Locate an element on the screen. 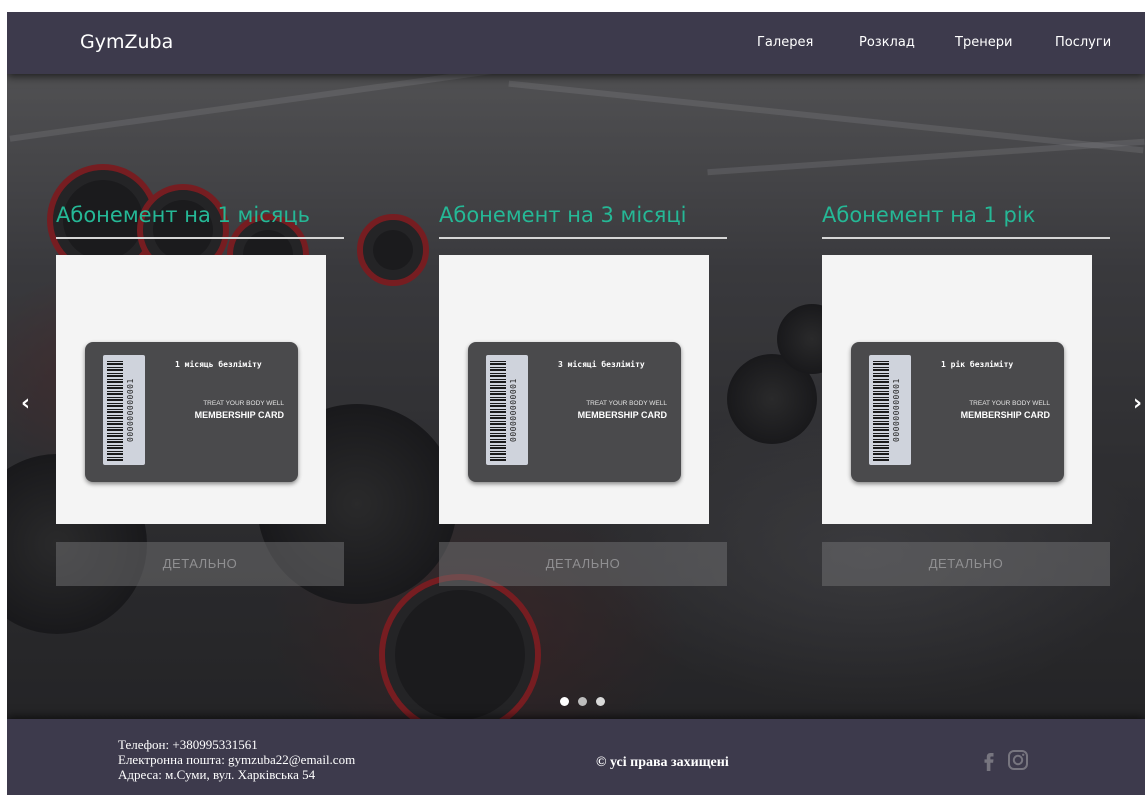 The height and width of the screenshot is (795, 1145). card-title: 1 місяць безліміту is located at coordinates (218, 364).